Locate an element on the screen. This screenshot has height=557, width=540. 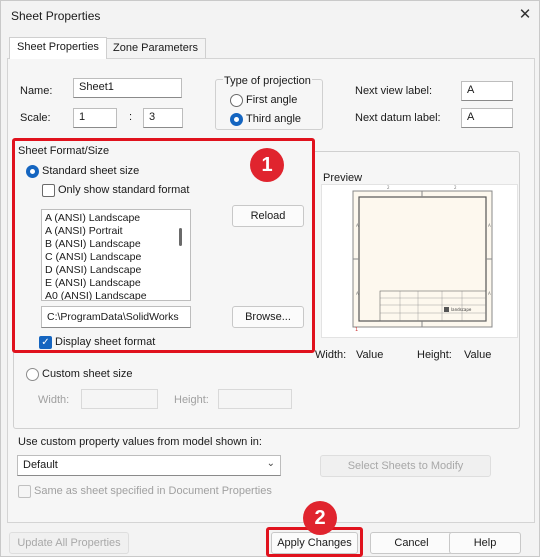
list-item: E (ANSI) Landscape is located at coordinates (93, 283).